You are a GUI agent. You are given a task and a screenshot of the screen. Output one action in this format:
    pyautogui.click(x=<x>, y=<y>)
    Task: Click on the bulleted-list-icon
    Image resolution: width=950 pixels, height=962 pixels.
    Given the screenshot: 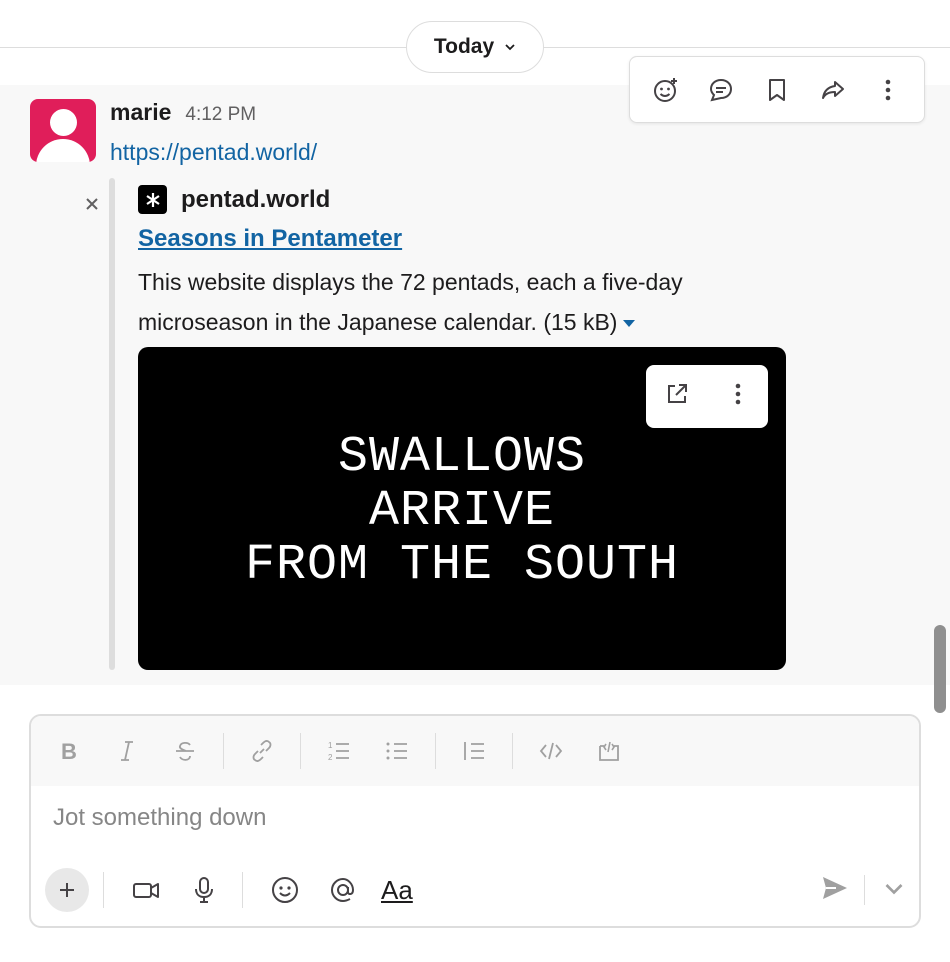 What is the action you would take?
    pyautogui.click(x=396, y=751)
    